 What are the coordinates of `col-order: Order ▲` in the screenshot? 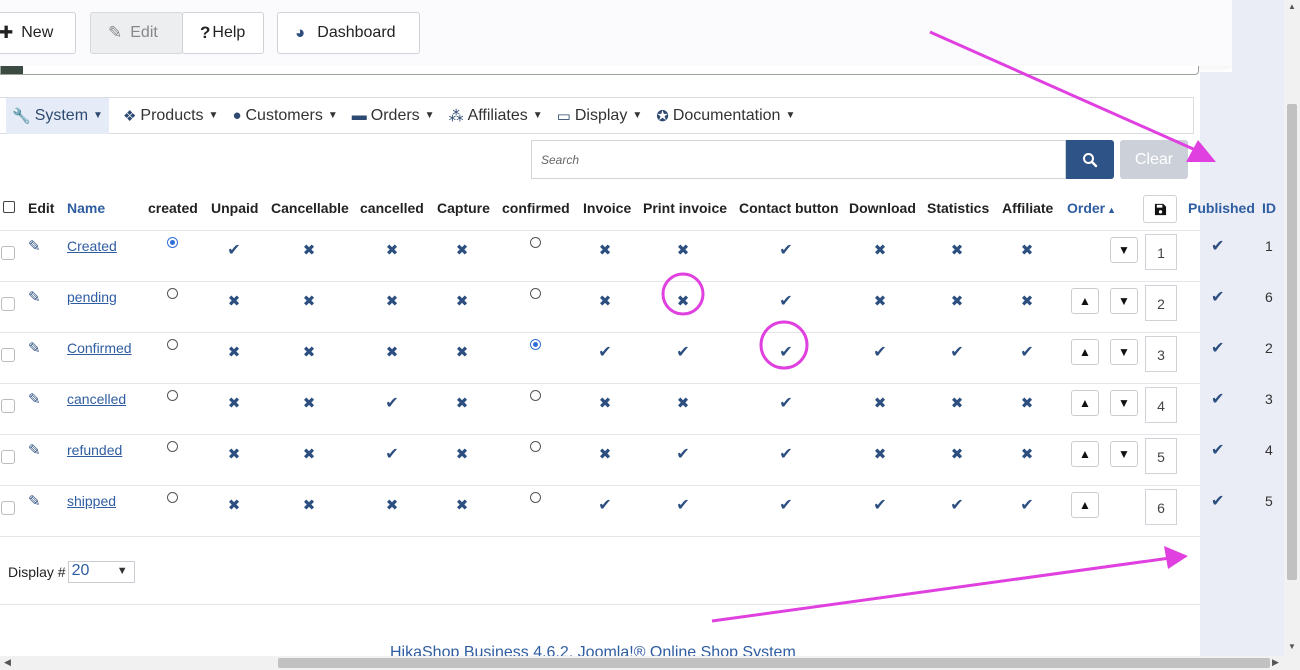 It's located at (1091, 208).